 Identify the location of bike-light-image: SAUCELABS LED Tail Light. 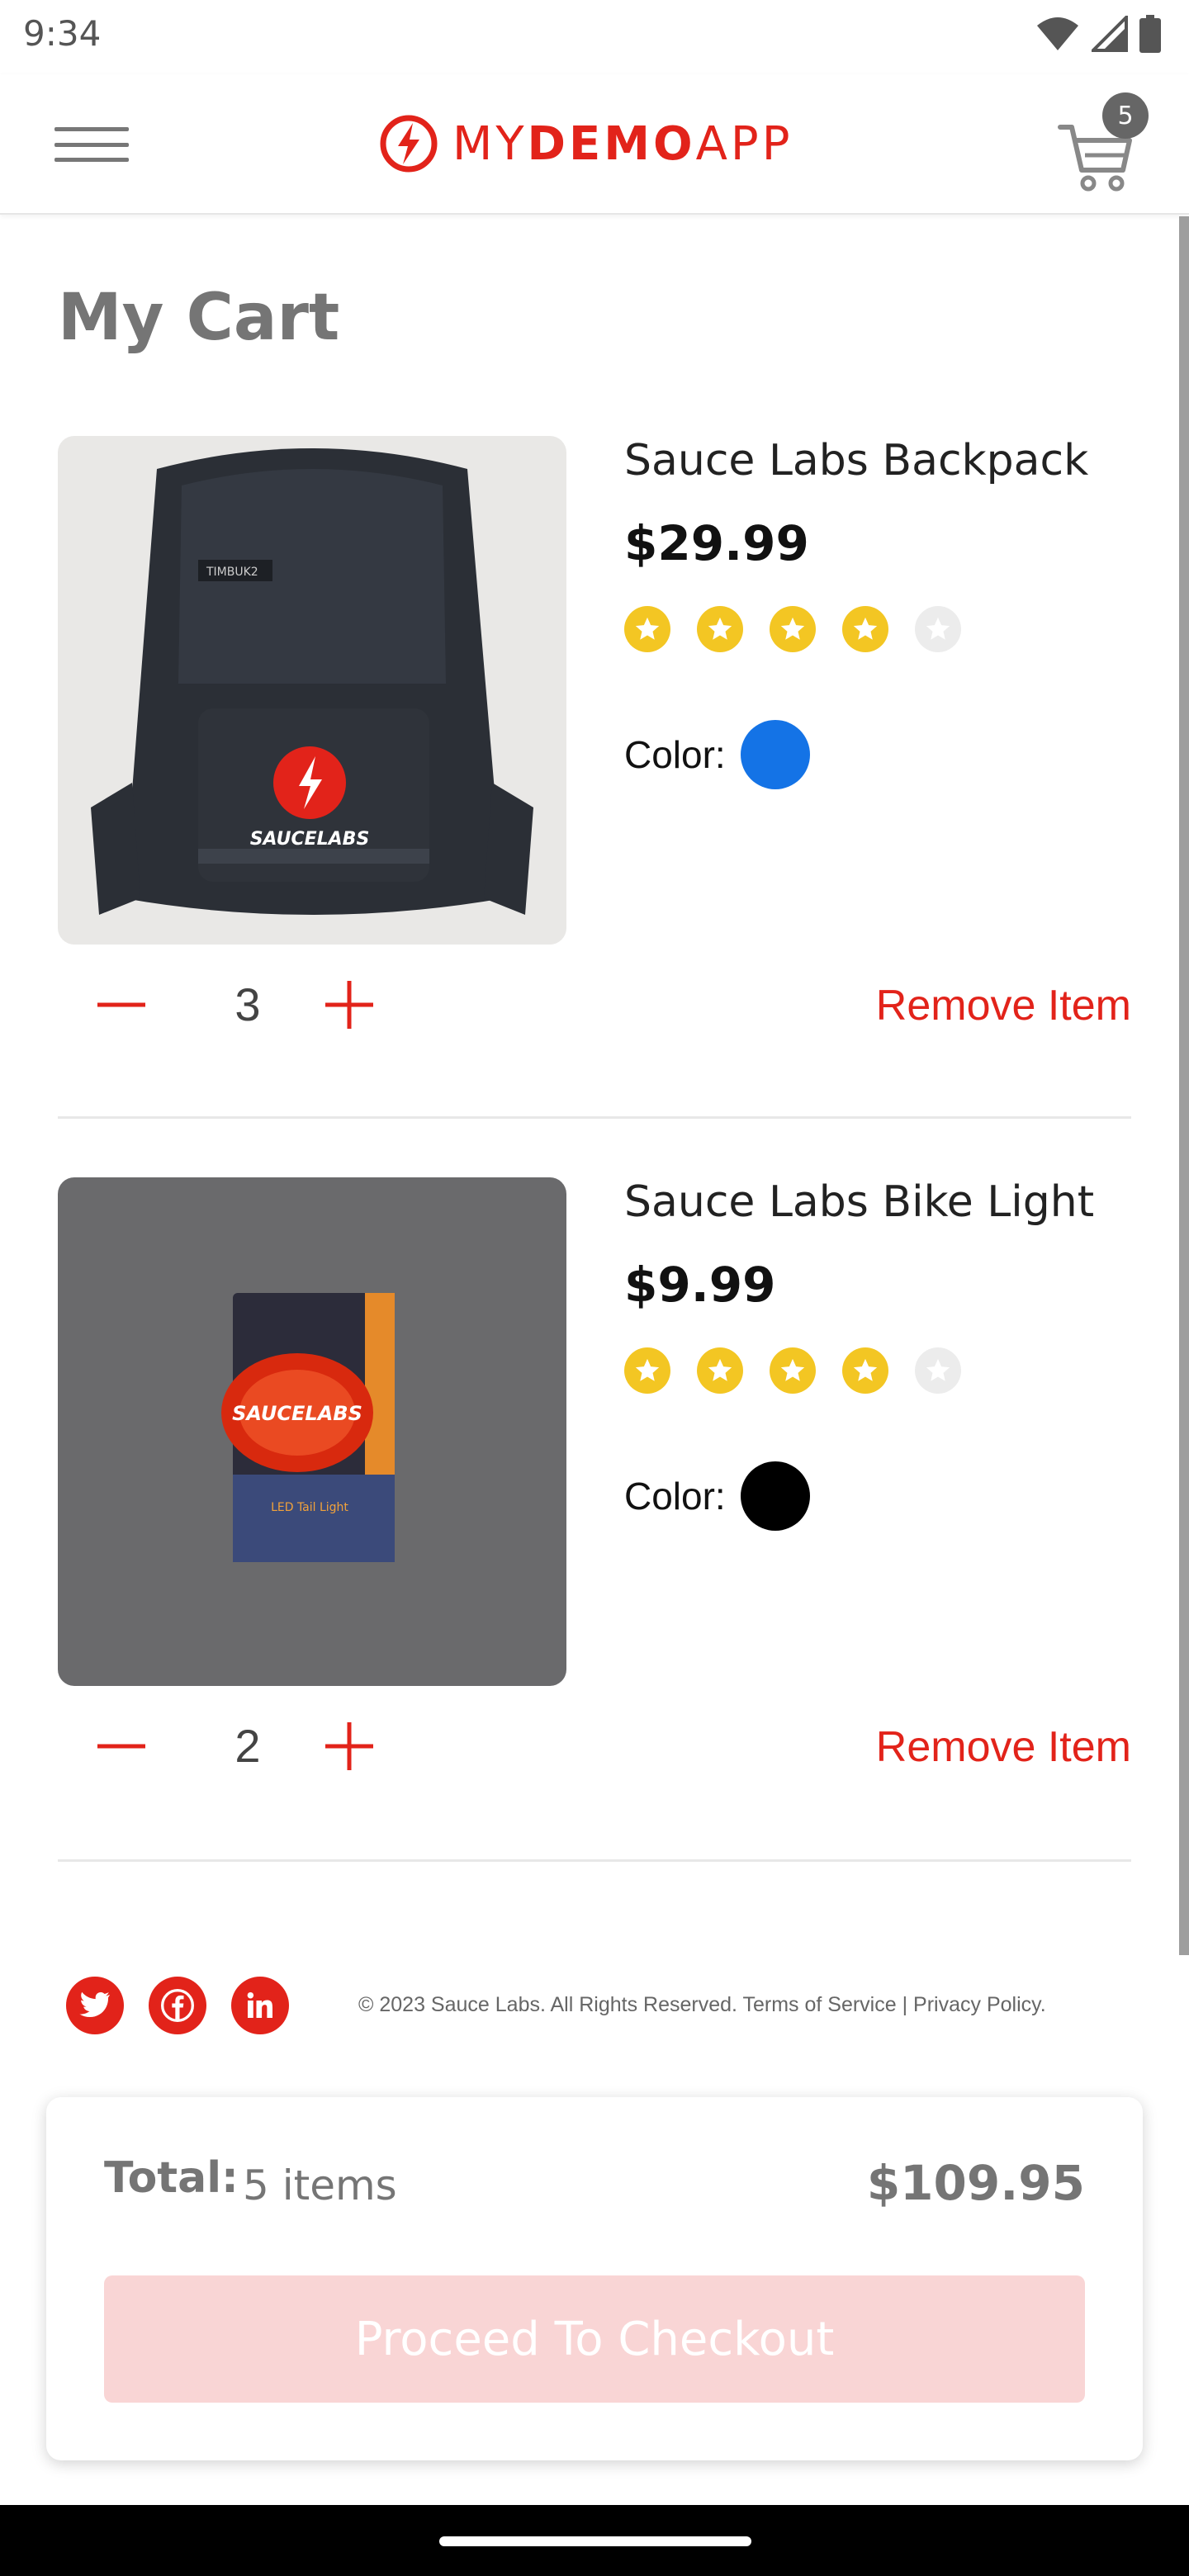
(312, 1431).